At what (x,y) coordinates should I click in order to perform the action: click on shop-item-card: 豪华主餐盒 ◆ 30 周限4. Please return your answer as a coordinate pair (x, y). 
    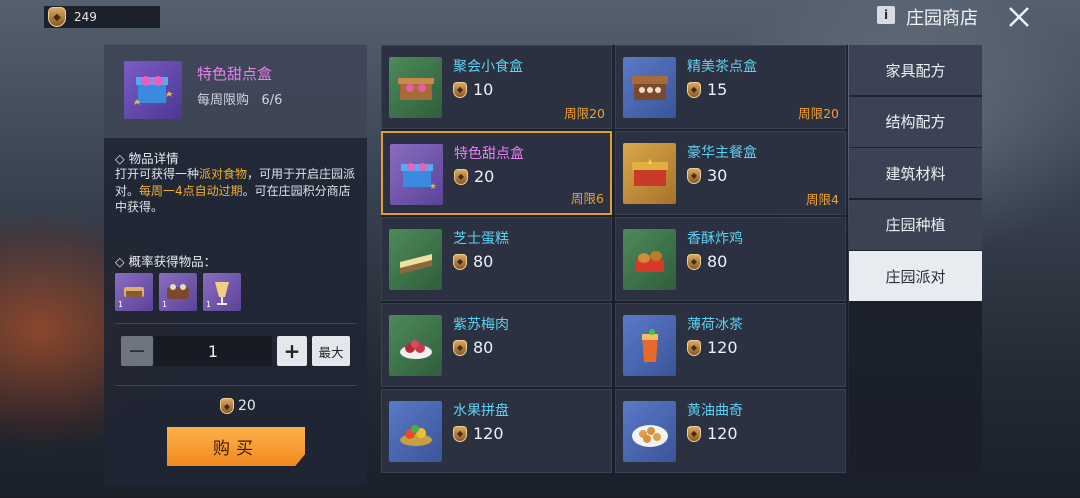
    Looking at the image, I should click on (730, 173).